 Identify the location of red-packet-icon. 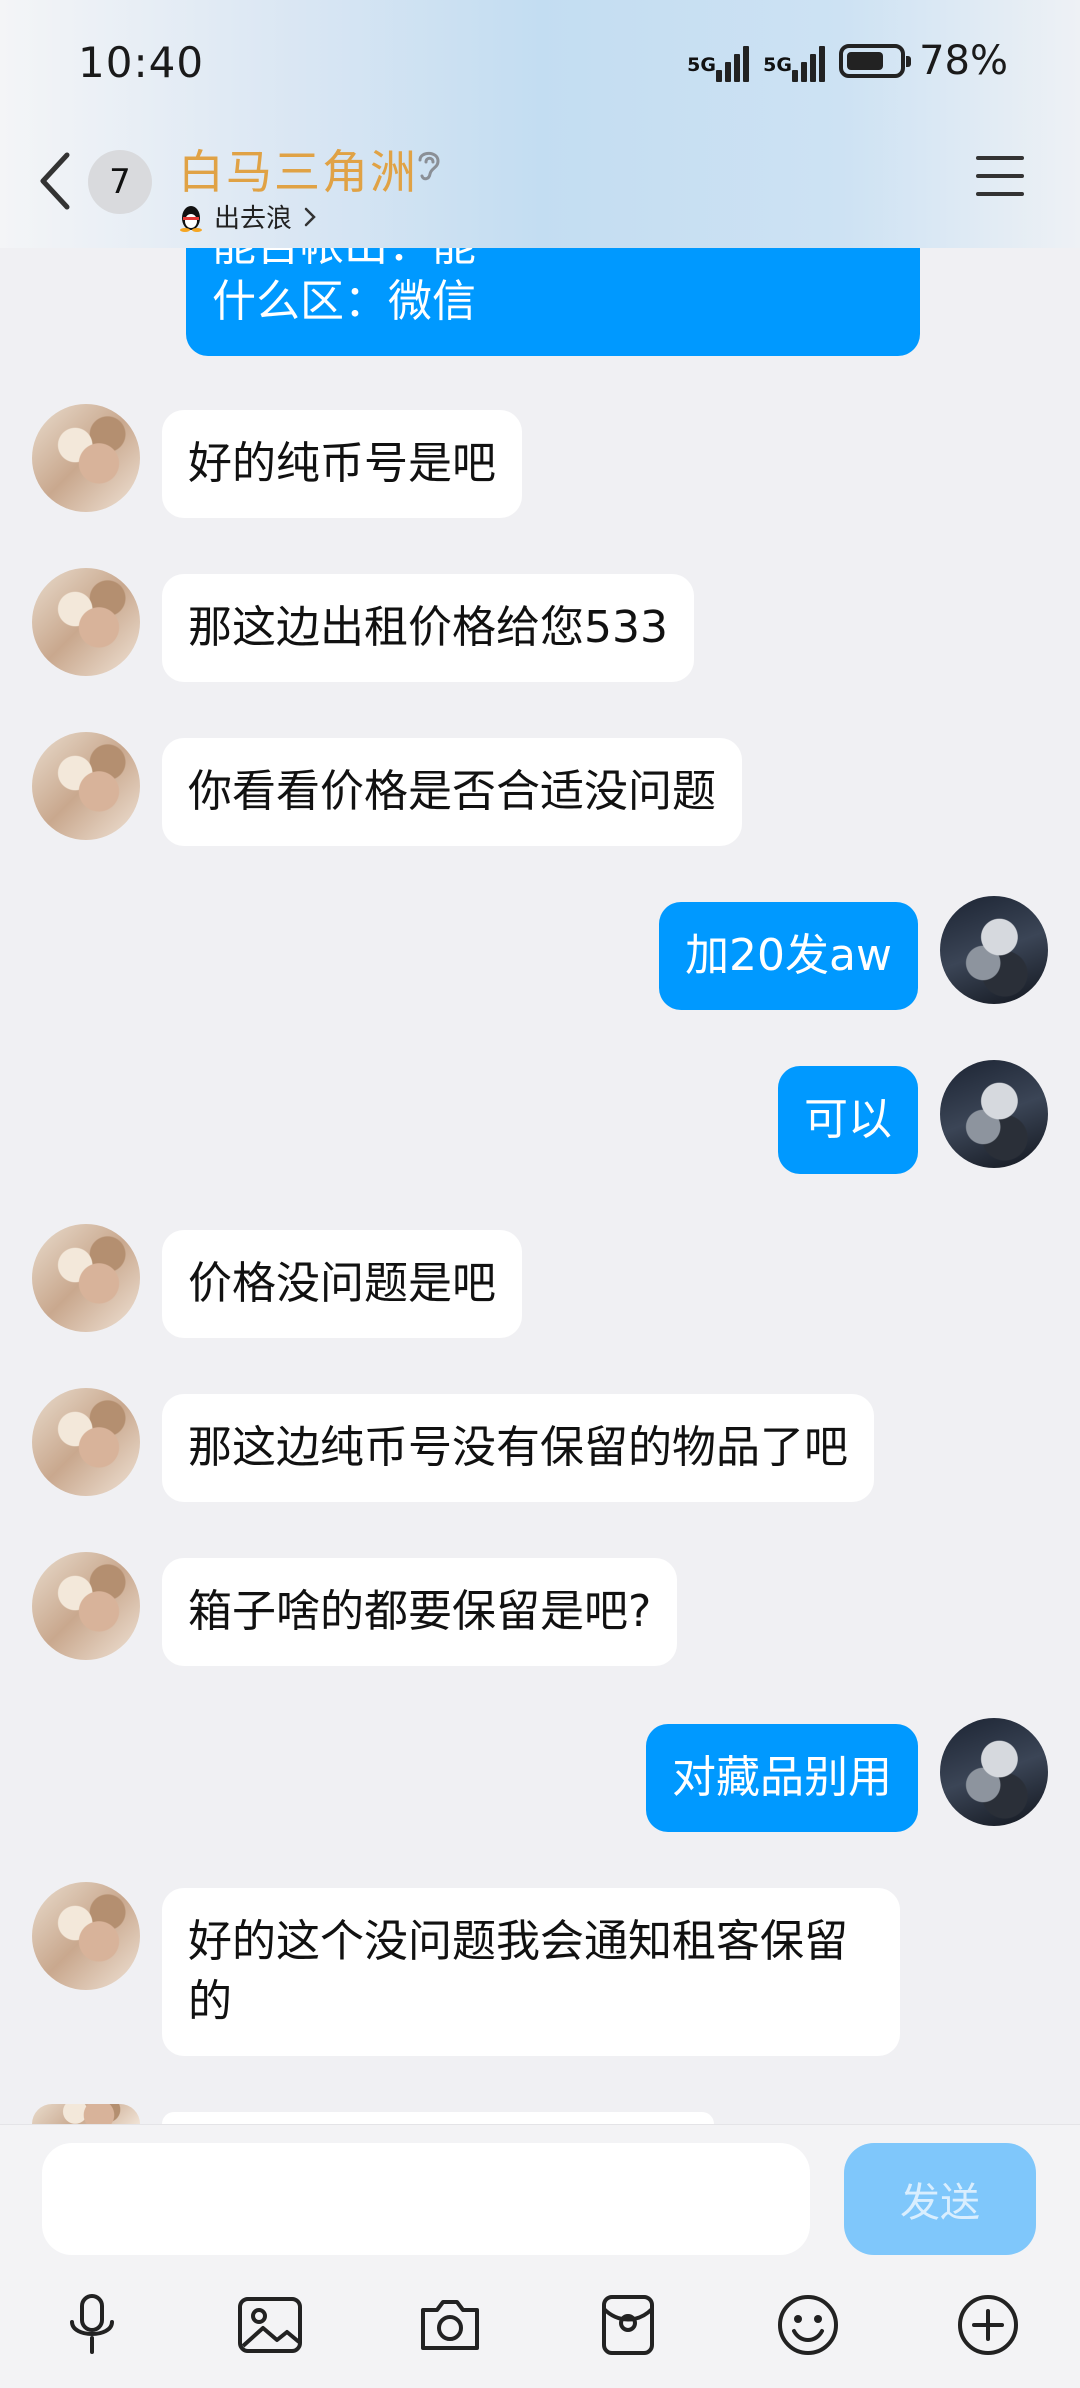
(628, 2325).